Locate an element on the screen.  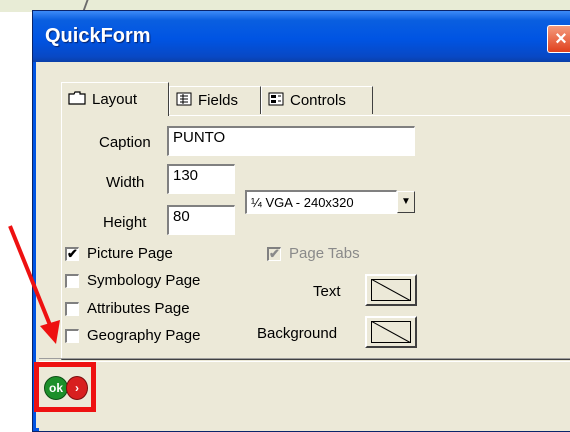
geography-page-label: Geography Page is located at coordinates (143, 335).